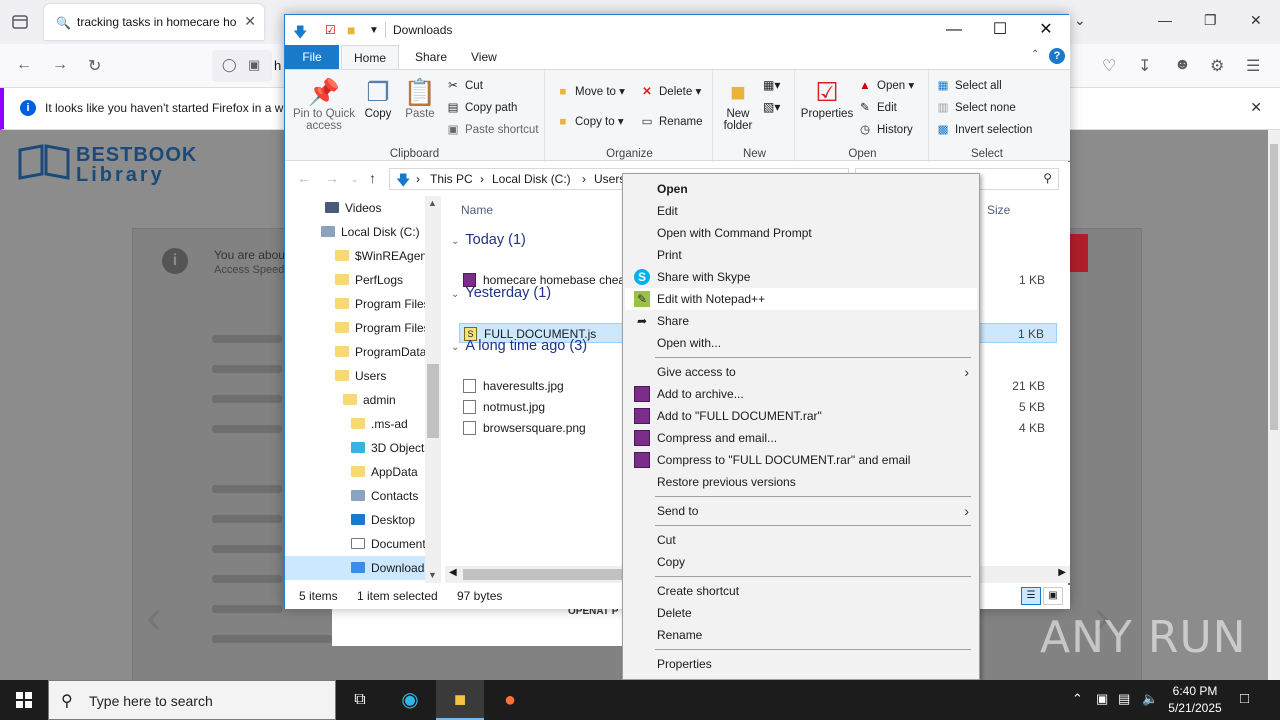 Image resolution: width=1280 pixels, height=720 pixels. I want to click on url-bar: ◯ ▣ h, so click(246, 66).